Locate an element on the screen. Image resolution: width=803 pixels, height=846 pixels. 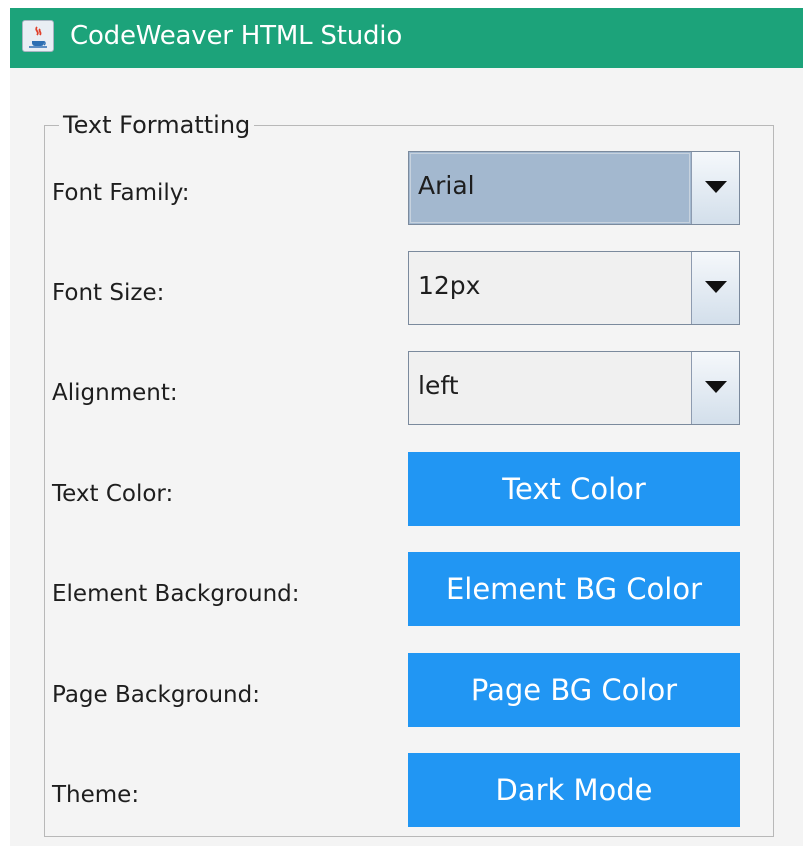
alignment-combo: left is located at coordinates (574, 388).